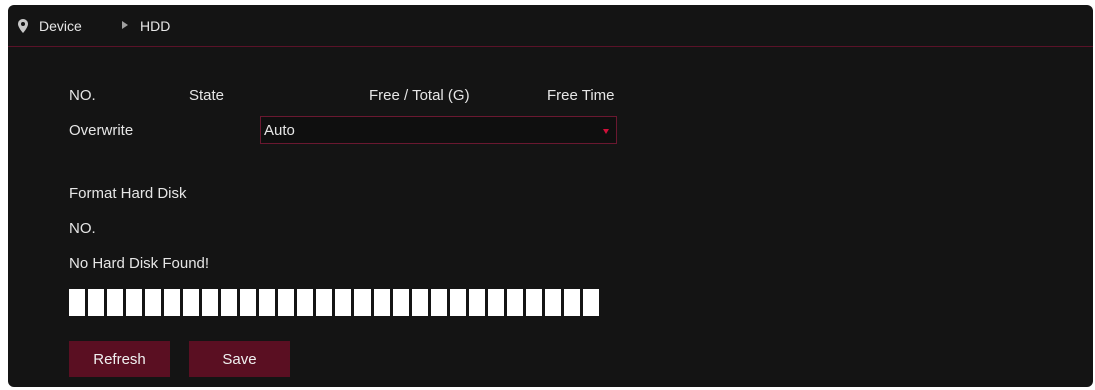  I want to click on breadcrumb-device: Device, so click(60, 26).